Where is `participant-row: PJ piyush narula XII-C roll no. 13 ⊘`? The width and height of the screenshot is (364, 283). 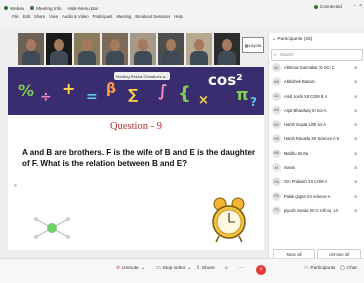
participant-row: PJ piyush narula XII-C roll no. 13 ⊘ is located at coordinates (316, 211).